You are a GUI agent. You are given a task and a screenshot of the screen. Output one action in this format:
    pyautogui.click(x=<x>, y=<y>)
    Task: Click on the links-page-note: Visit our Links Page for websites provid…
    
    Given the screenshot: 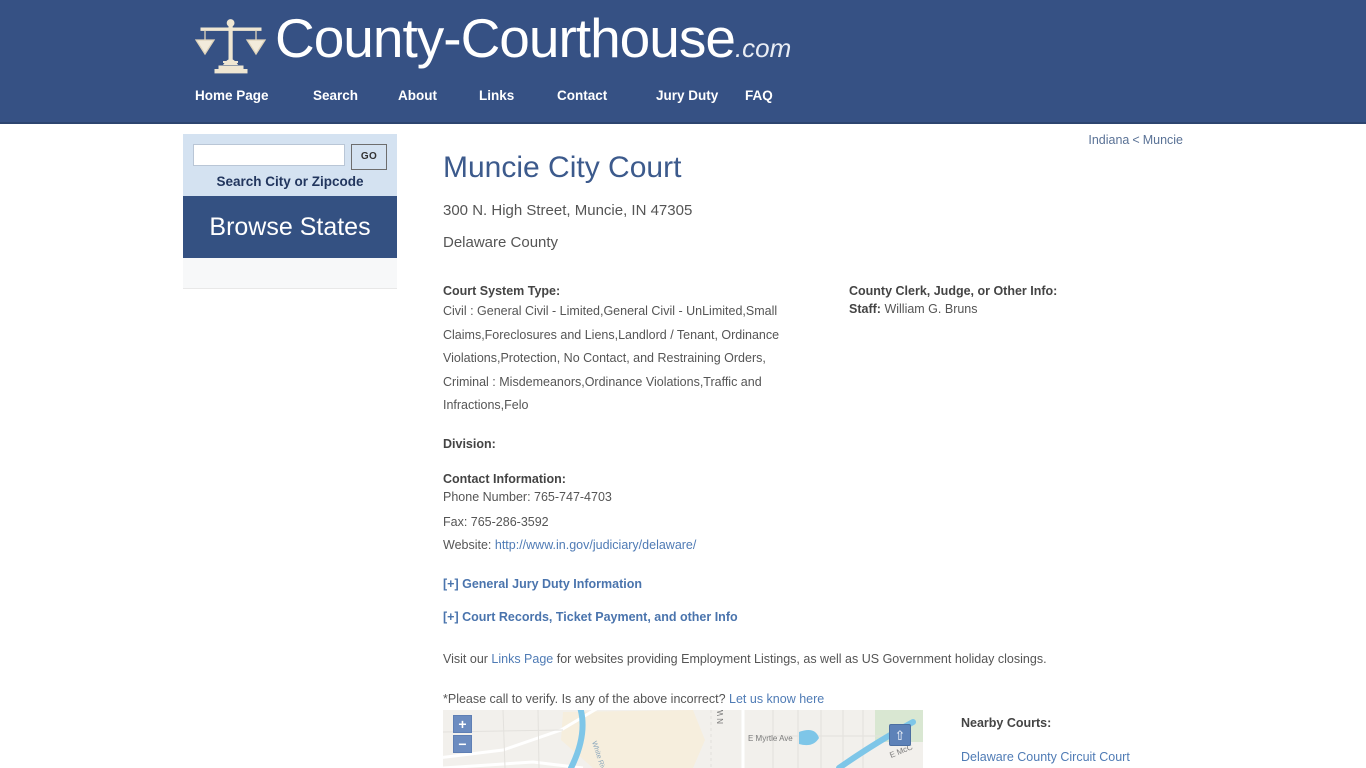 What is the action you would take?
    pyautogui.click(x=893, y=659)
    